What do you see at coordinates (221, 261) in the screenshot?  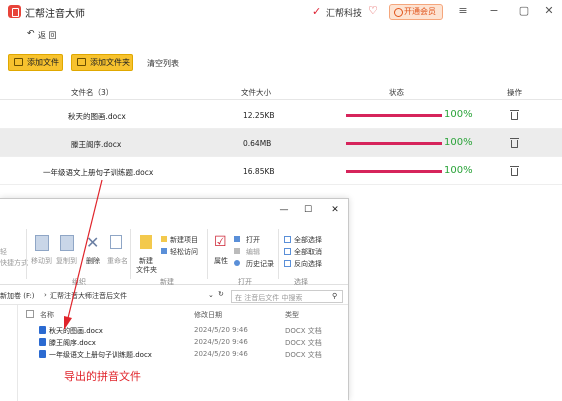 I see `properties-label: 属性` at bounding box center [221, 261].